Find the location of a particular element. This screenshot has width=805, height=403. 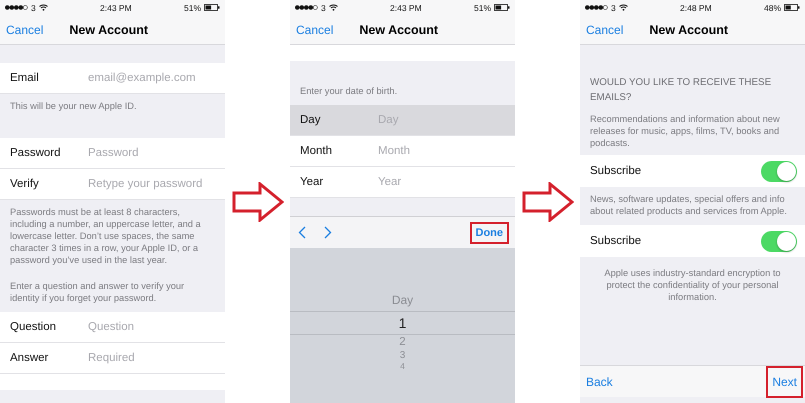

date-picker: Day 1 2 3 4 is located at coordinates (402, 325).